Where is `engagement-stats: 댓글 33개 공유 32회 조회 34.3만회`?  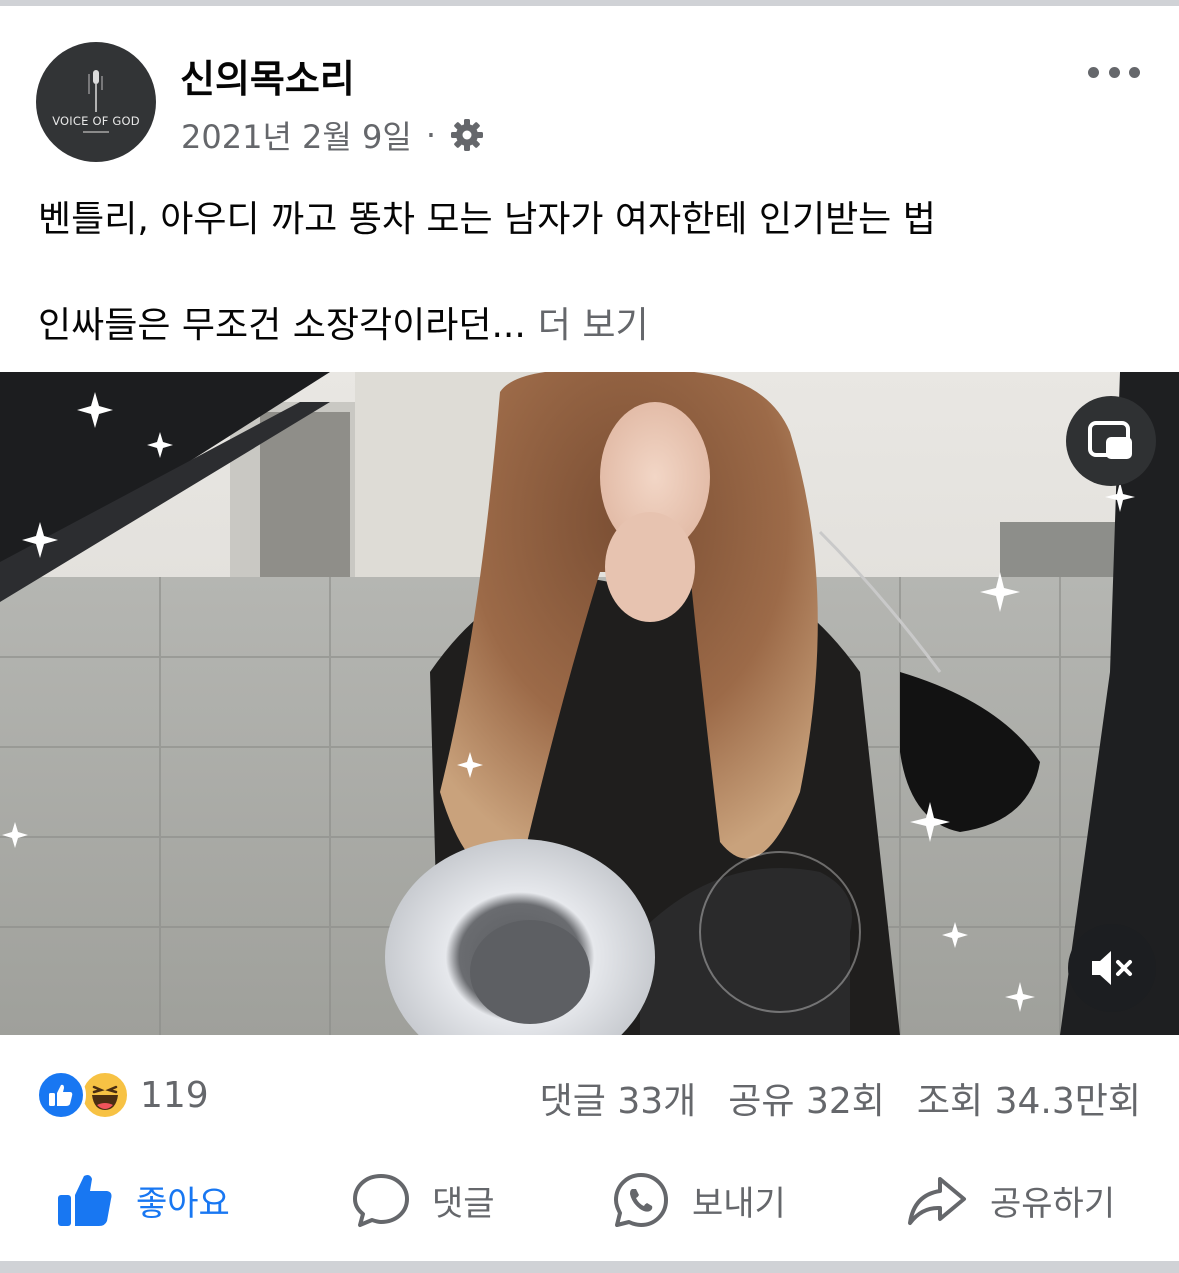 engagement-stats: 댓글 33개 공유 32회 조회 34.3만회 is located at coordinates (824, 1098).